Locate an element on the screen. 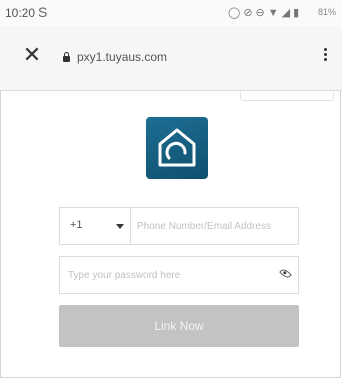 This screenshot has width=342, height=379. password-placeholder: Type your password here is located at coordinates (124, 275).